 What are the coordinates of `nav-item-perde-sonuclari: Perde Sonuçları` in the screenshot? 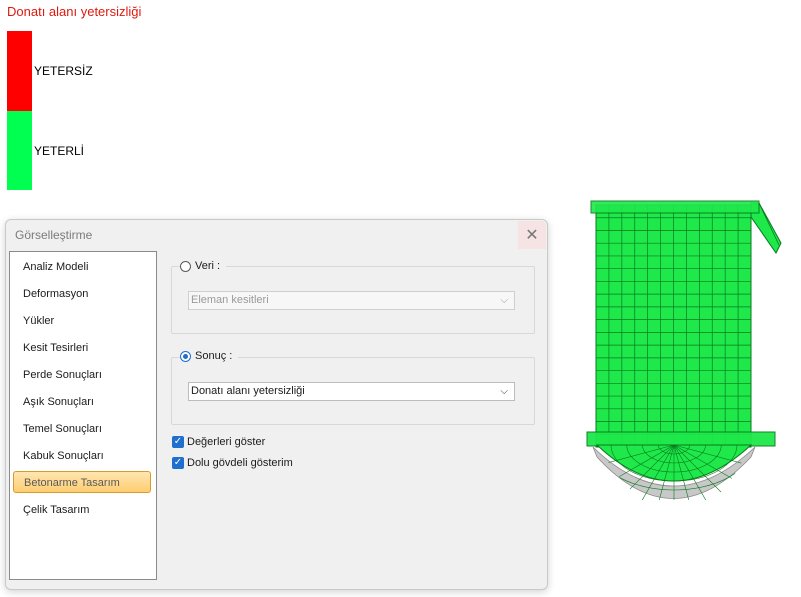 It's located at (82, 375).